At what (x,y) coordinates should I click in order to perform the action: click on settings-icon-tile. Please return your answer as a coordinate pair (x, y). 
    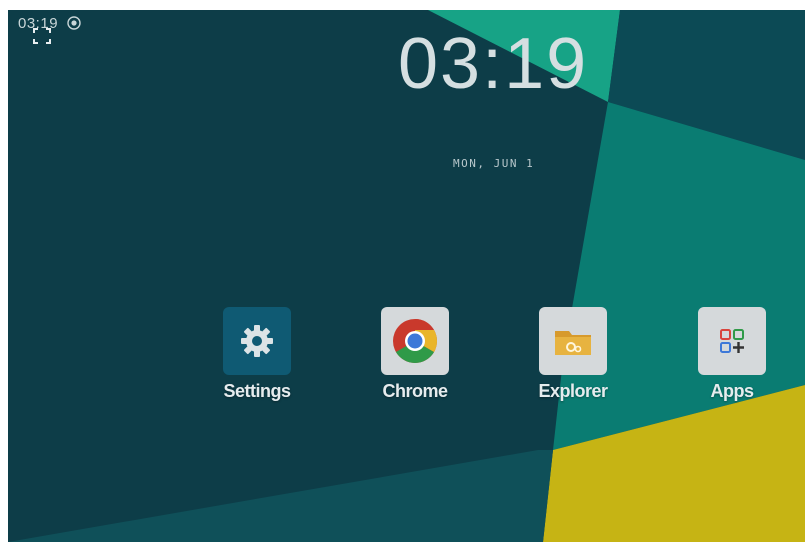
    Looking at the image, I should click on (257, 341).